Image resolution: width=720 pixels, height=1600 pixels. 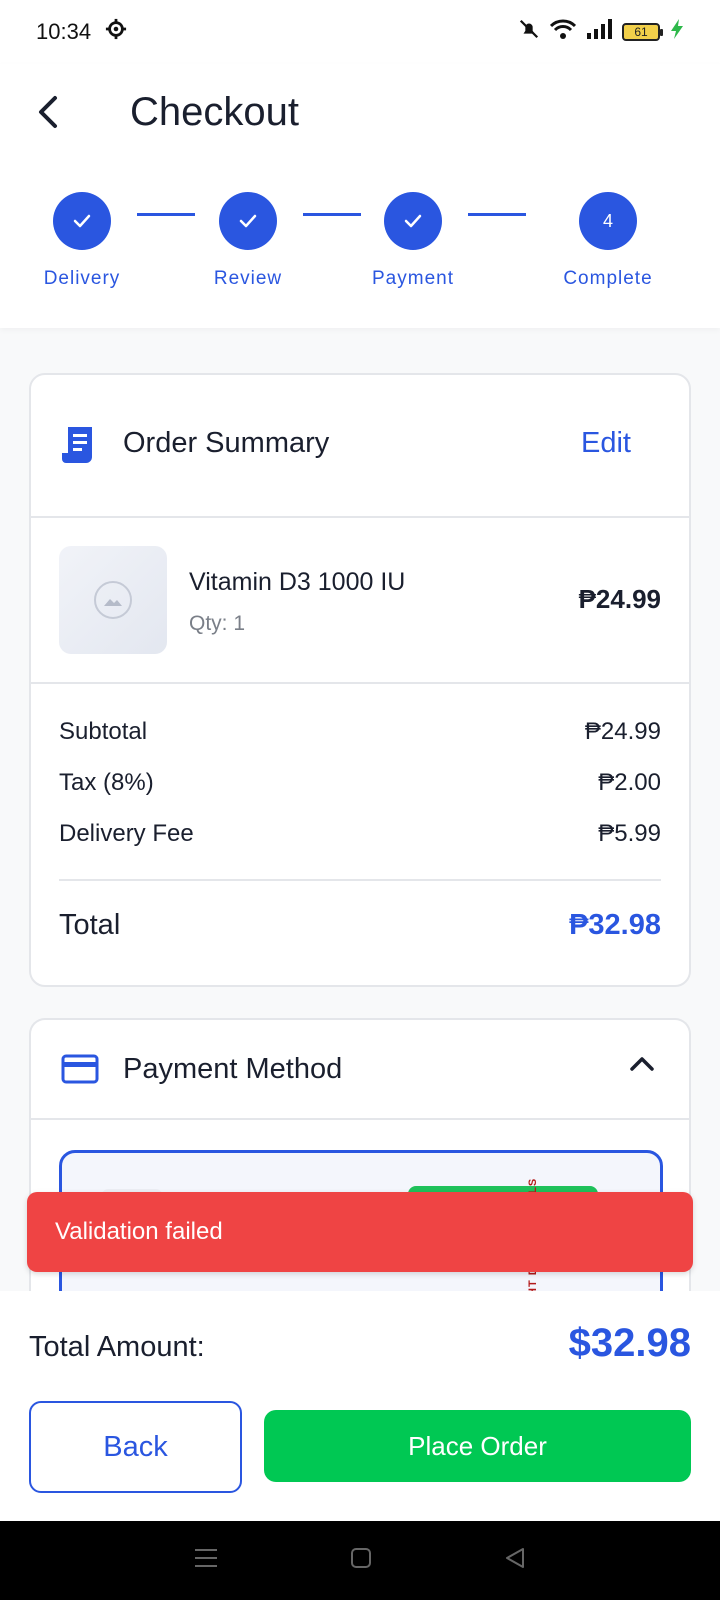 What do you see at coordinates (360, 601) in the screenshot?
I see `order-item: Vitamin D3 1000 IU Qty: 1 ₱24.99` at bounding box center [360, 601].